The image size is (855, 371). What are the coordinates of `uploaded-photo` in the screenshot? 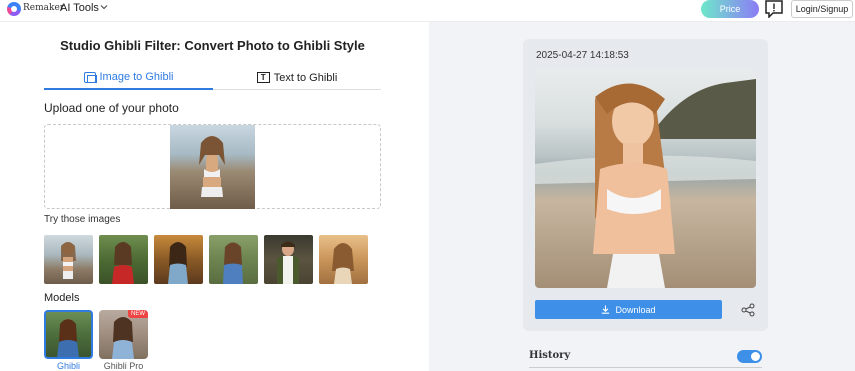 It's located at (212, 167).